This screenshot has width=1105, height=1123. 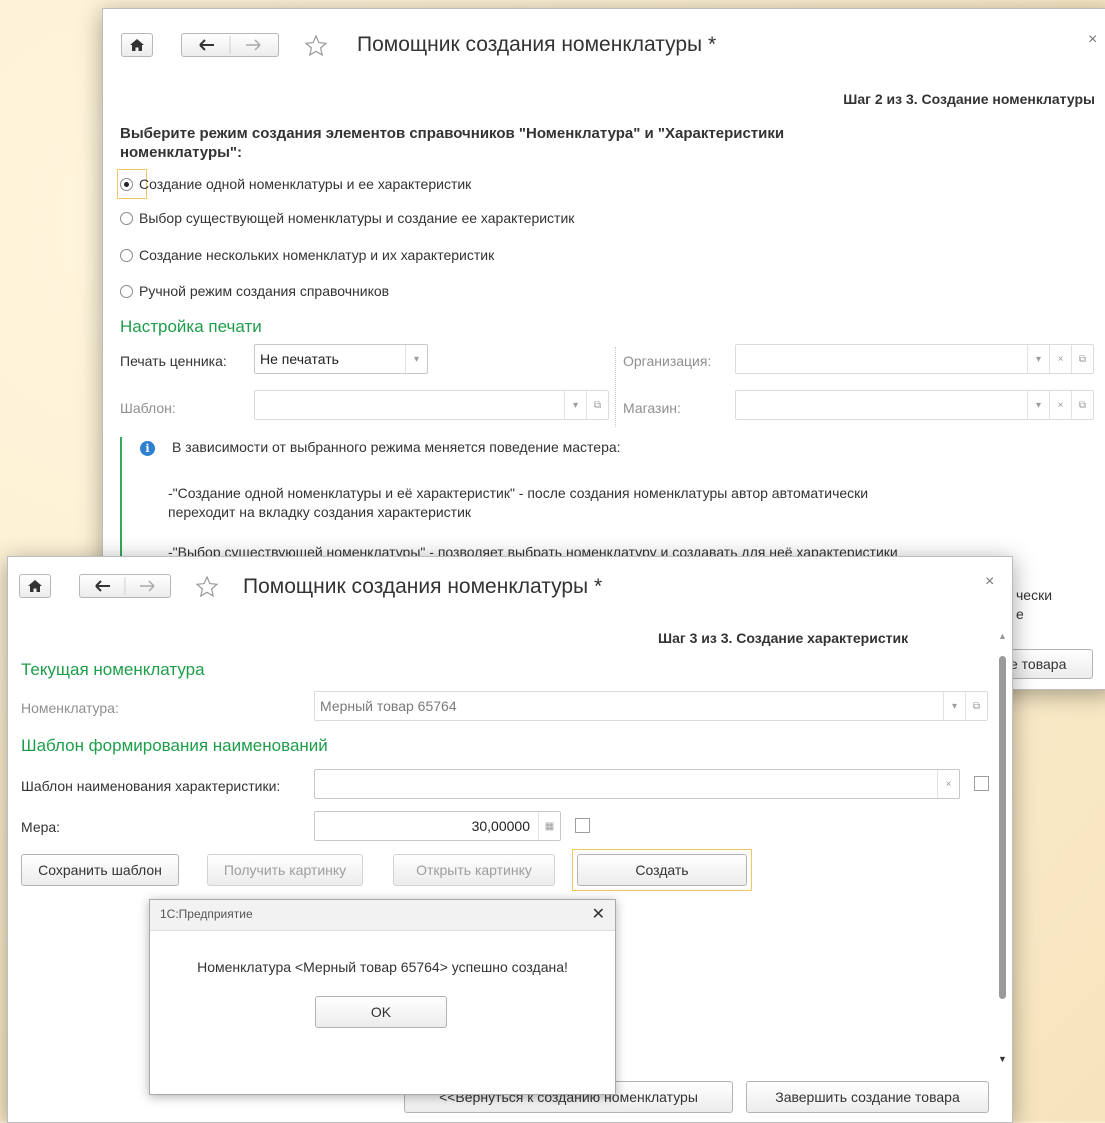 I want to click on dialog-title: 1С:Предприятие, so click(x=206, y=914).